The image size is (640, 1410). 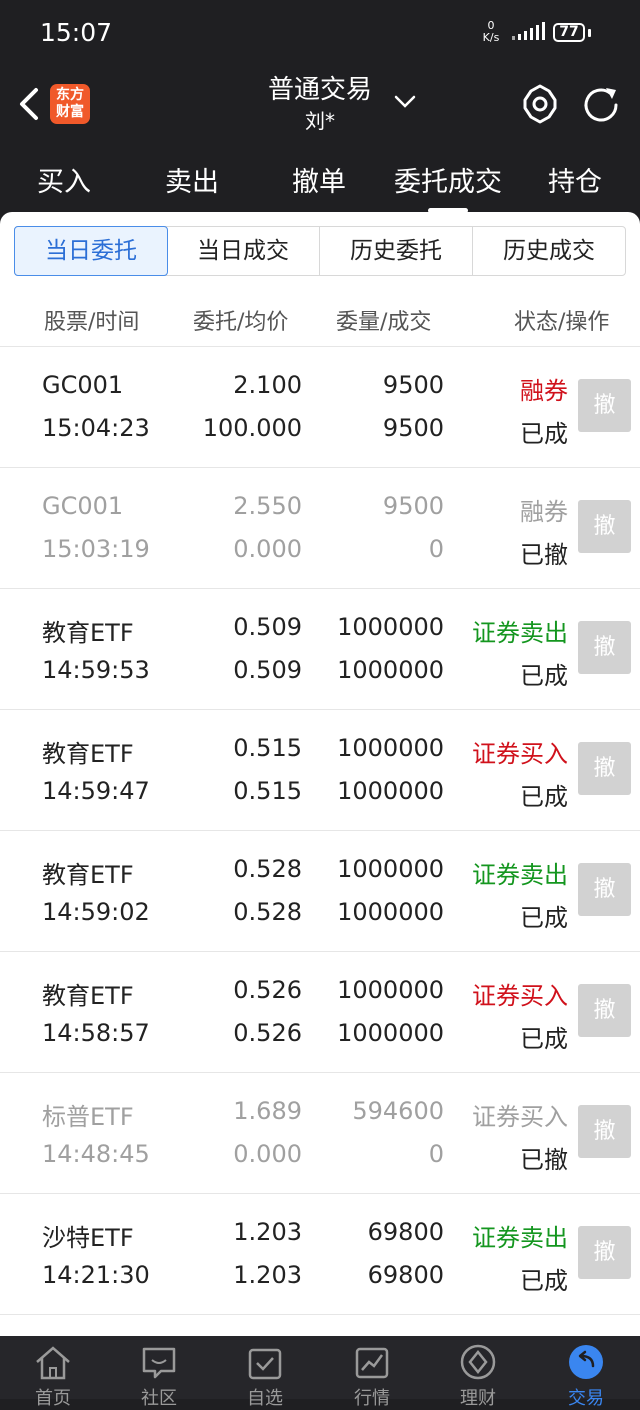 I want to click on order-time: 14:59:47, so click(x=96, y=791).